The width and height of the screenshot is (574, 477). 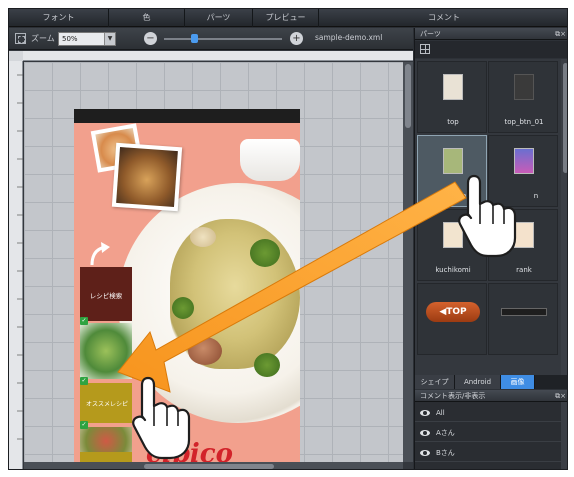 I want to click on recipe-search-label: レシピ検索, so click(x=106, y=296).